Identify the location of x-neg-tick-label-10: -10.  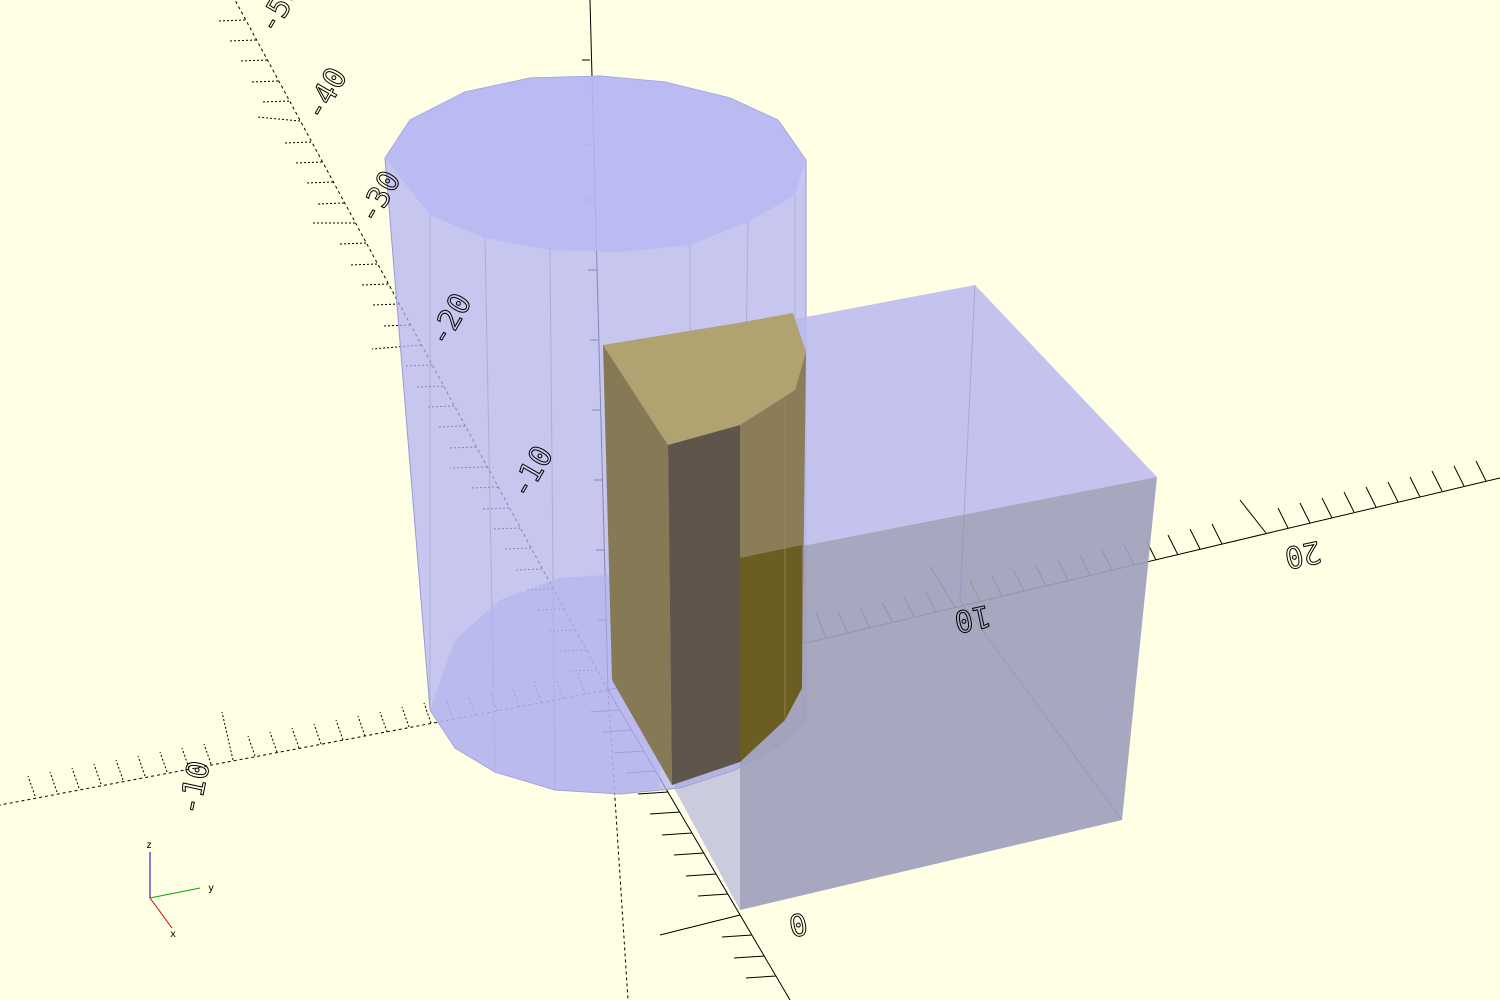
(195, 788).